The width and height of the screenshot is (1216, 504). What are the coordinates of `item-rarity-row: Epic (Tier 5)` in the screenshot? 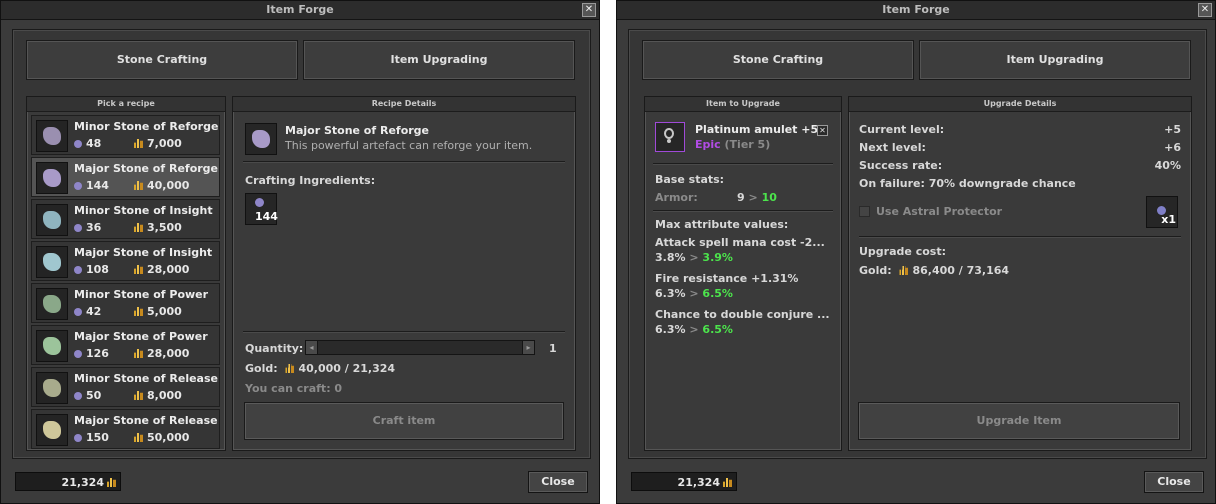 It's located at (732, 144).